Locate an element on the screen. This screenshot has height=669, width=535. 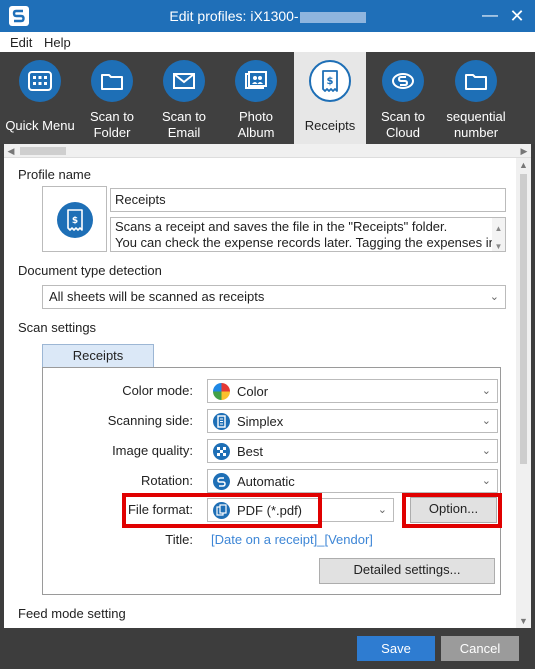
tool-quick-menu: Quick Menu is located at coordinates (40, 98).